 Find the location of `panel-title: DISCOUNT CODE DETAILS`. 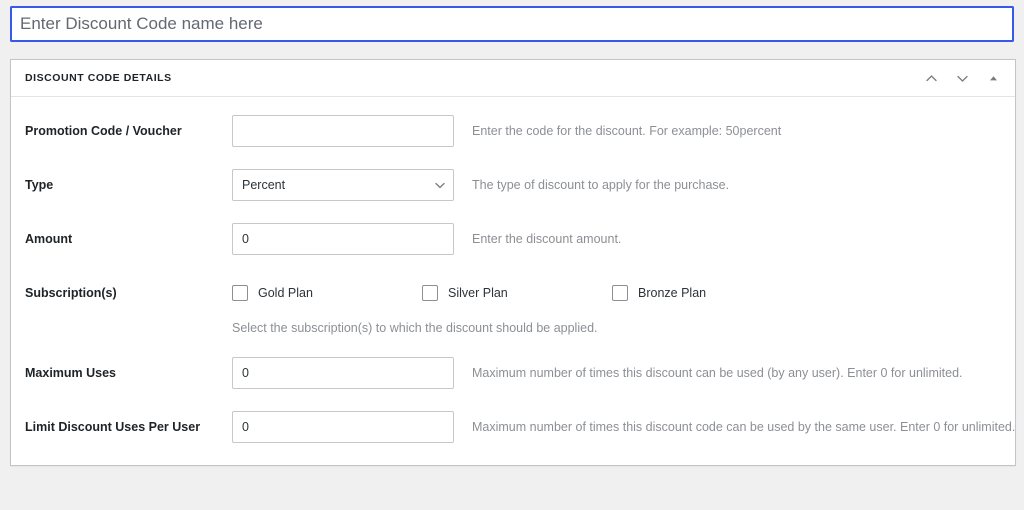

panel-title: DISCOUNT CODE DETAILS is located at coordinates (98, 77).